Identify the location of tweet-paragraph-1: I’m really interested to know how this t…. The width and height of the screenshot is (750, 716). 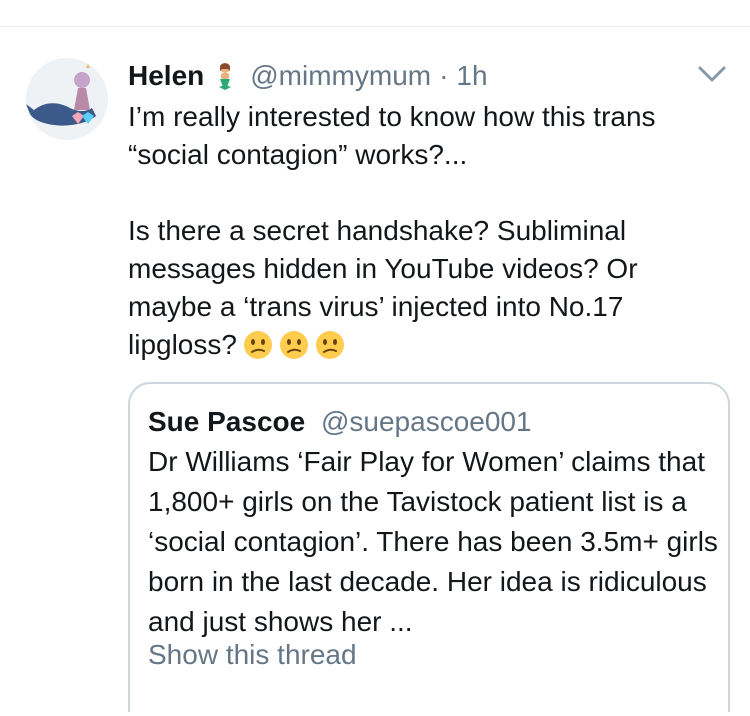
(392, 135).